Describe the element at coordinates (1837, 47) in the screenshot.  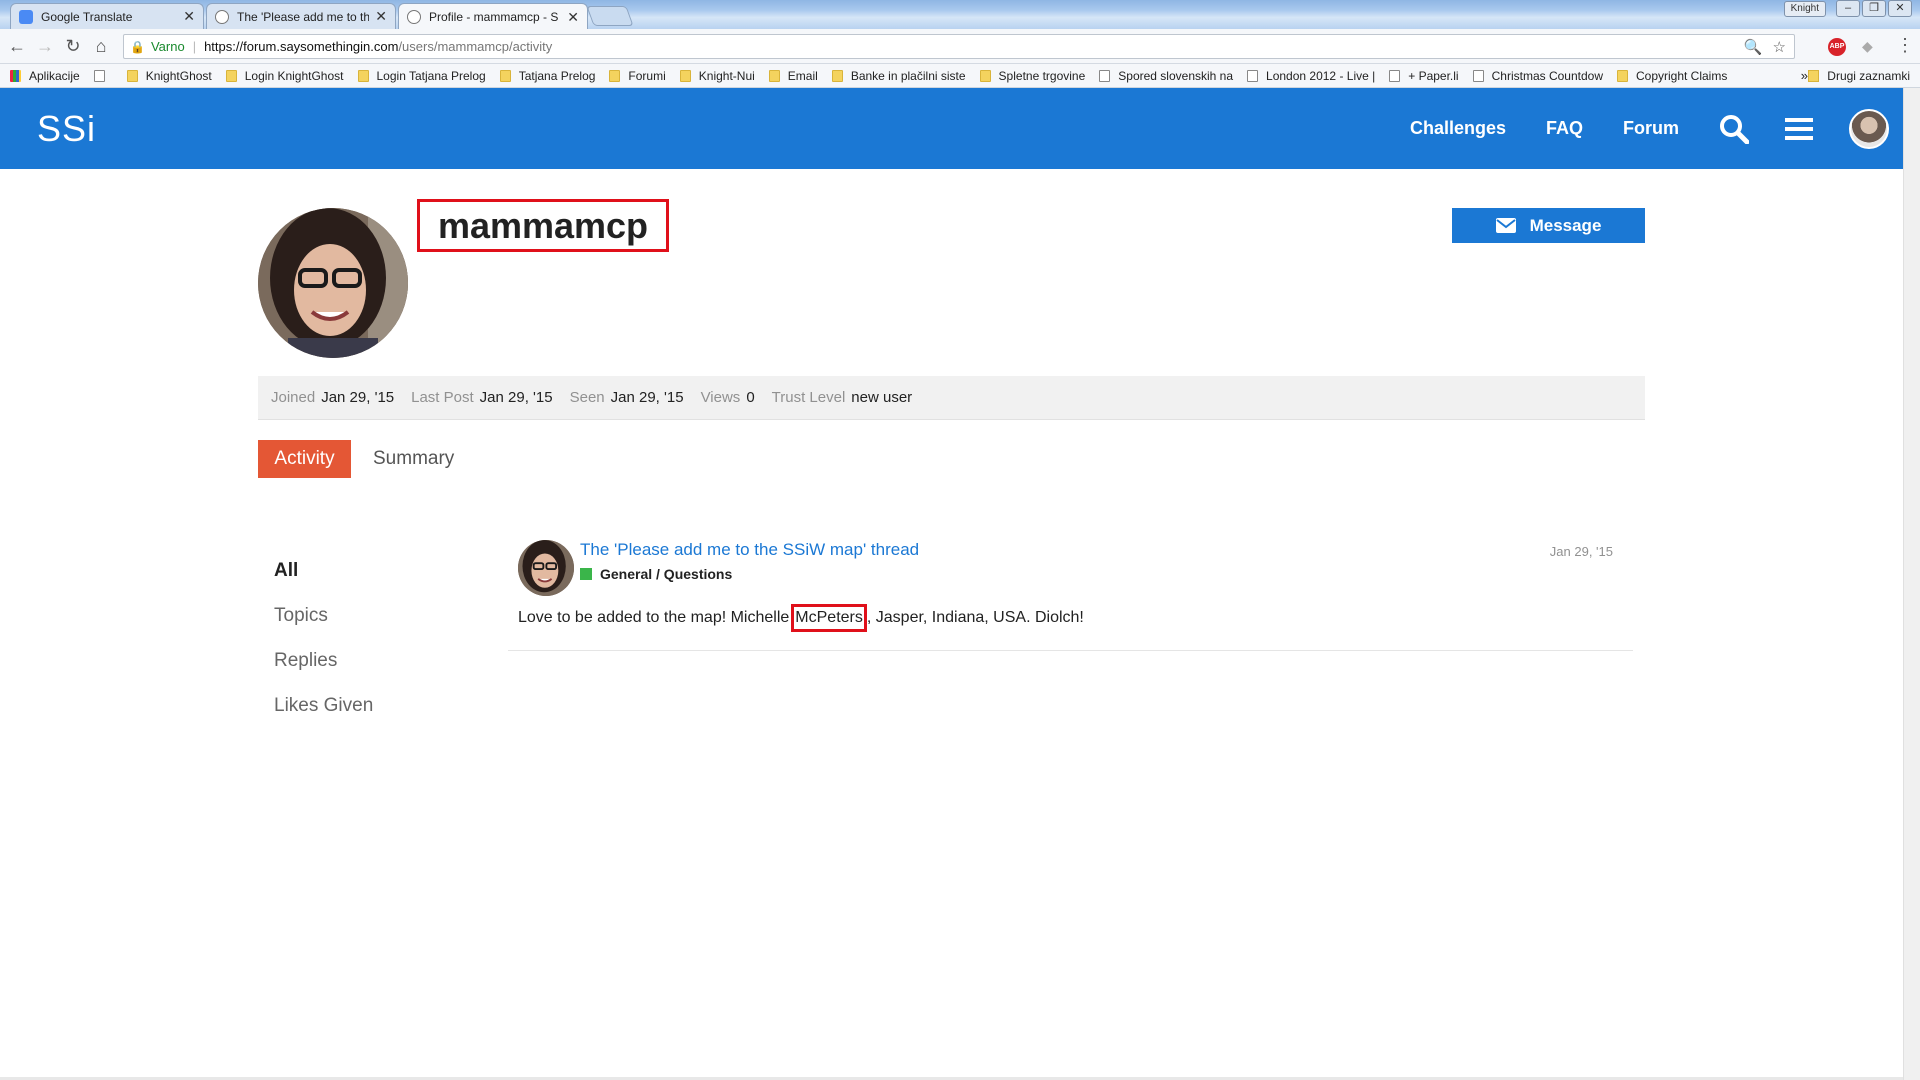
I see `adblock-icon: ABP` at that location.